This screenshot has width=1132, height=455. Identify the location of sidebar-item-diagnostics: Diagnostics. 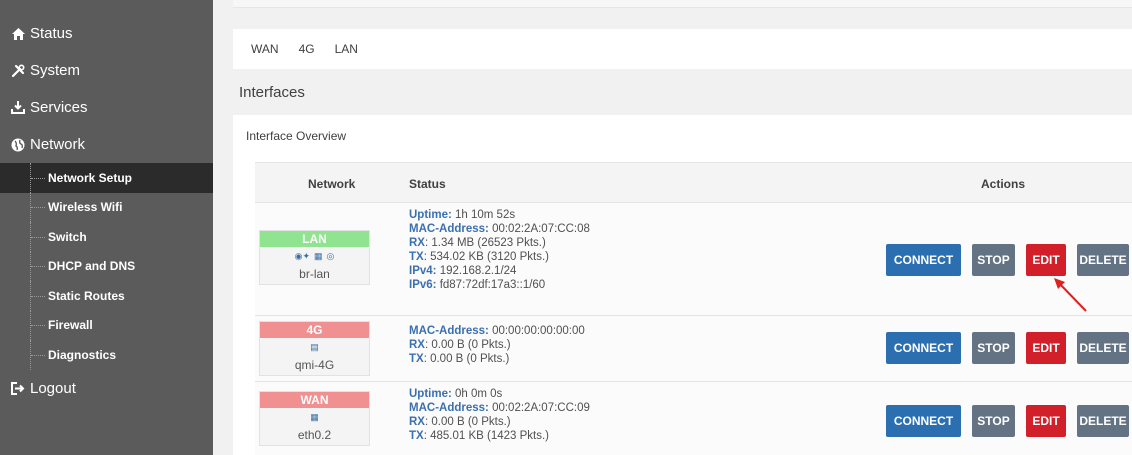
(106, 355).